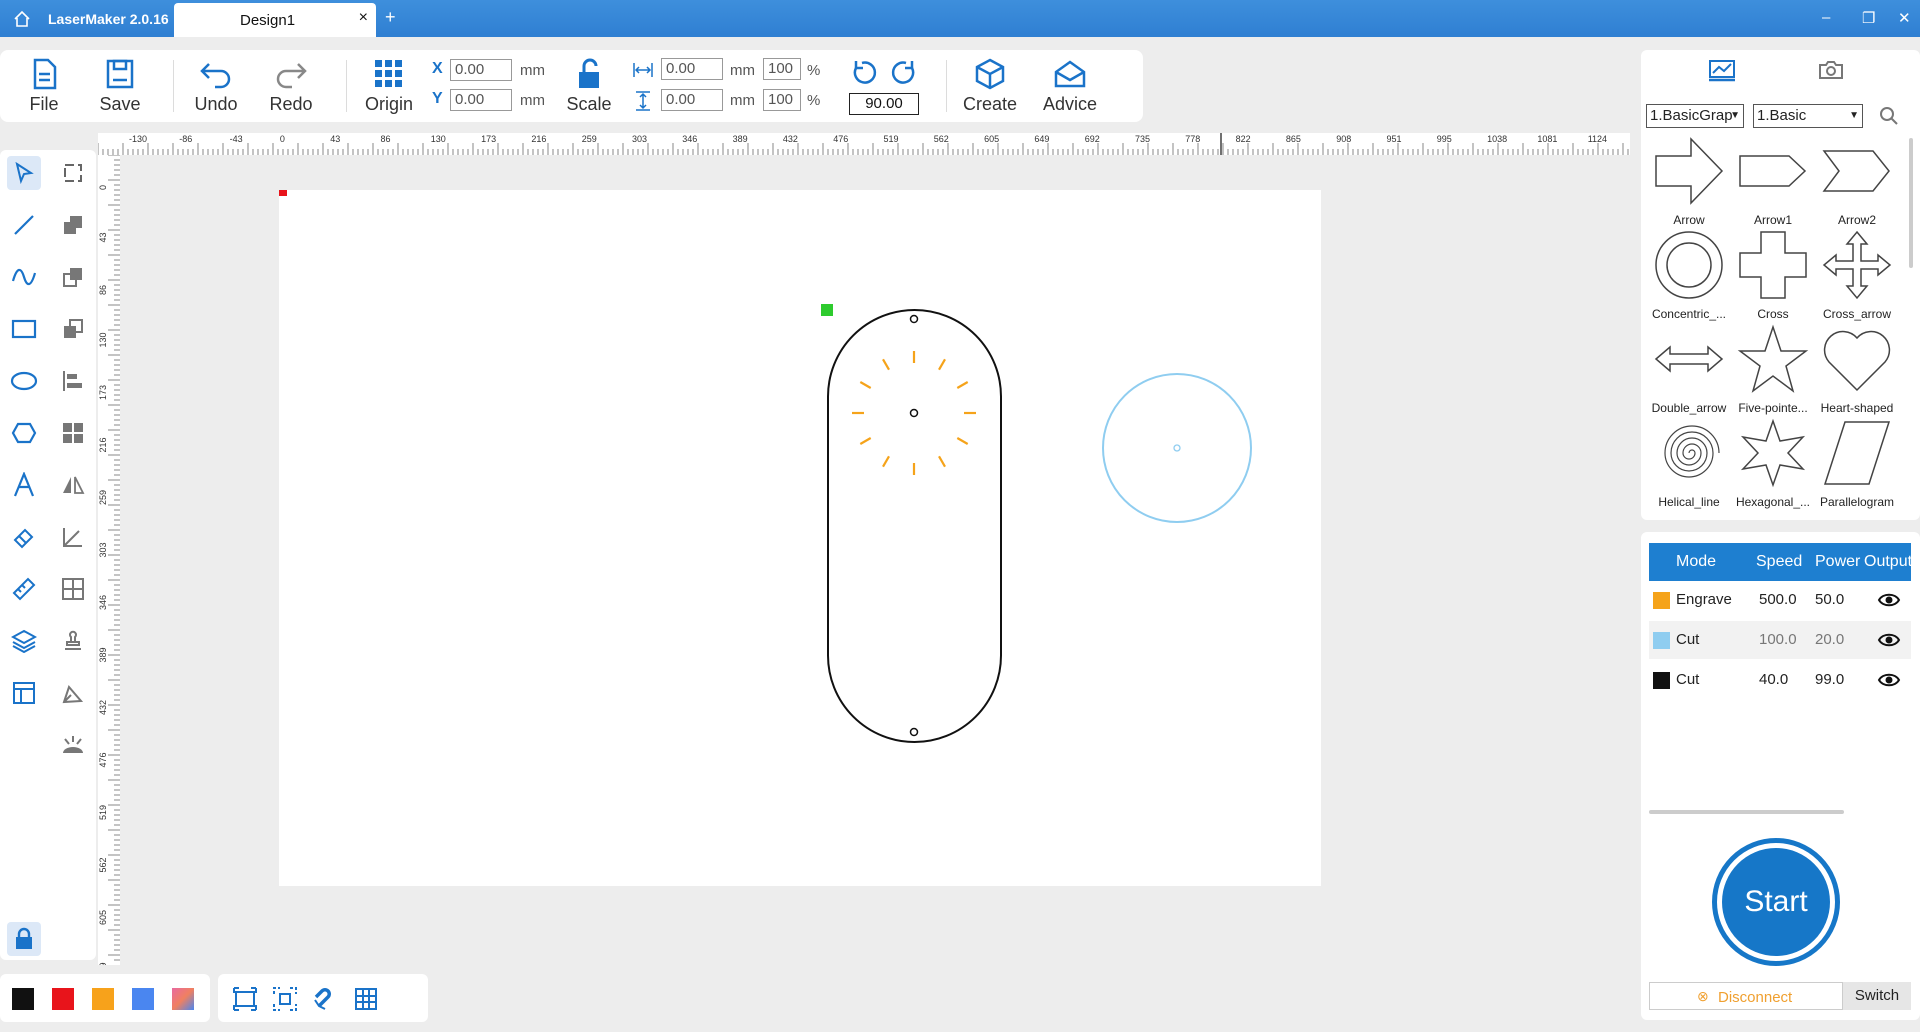 This screenshot has height=1032, width=1920. Describe the element at coordinates (22, 19) in the screenshot. I see `home-icon` at that location.